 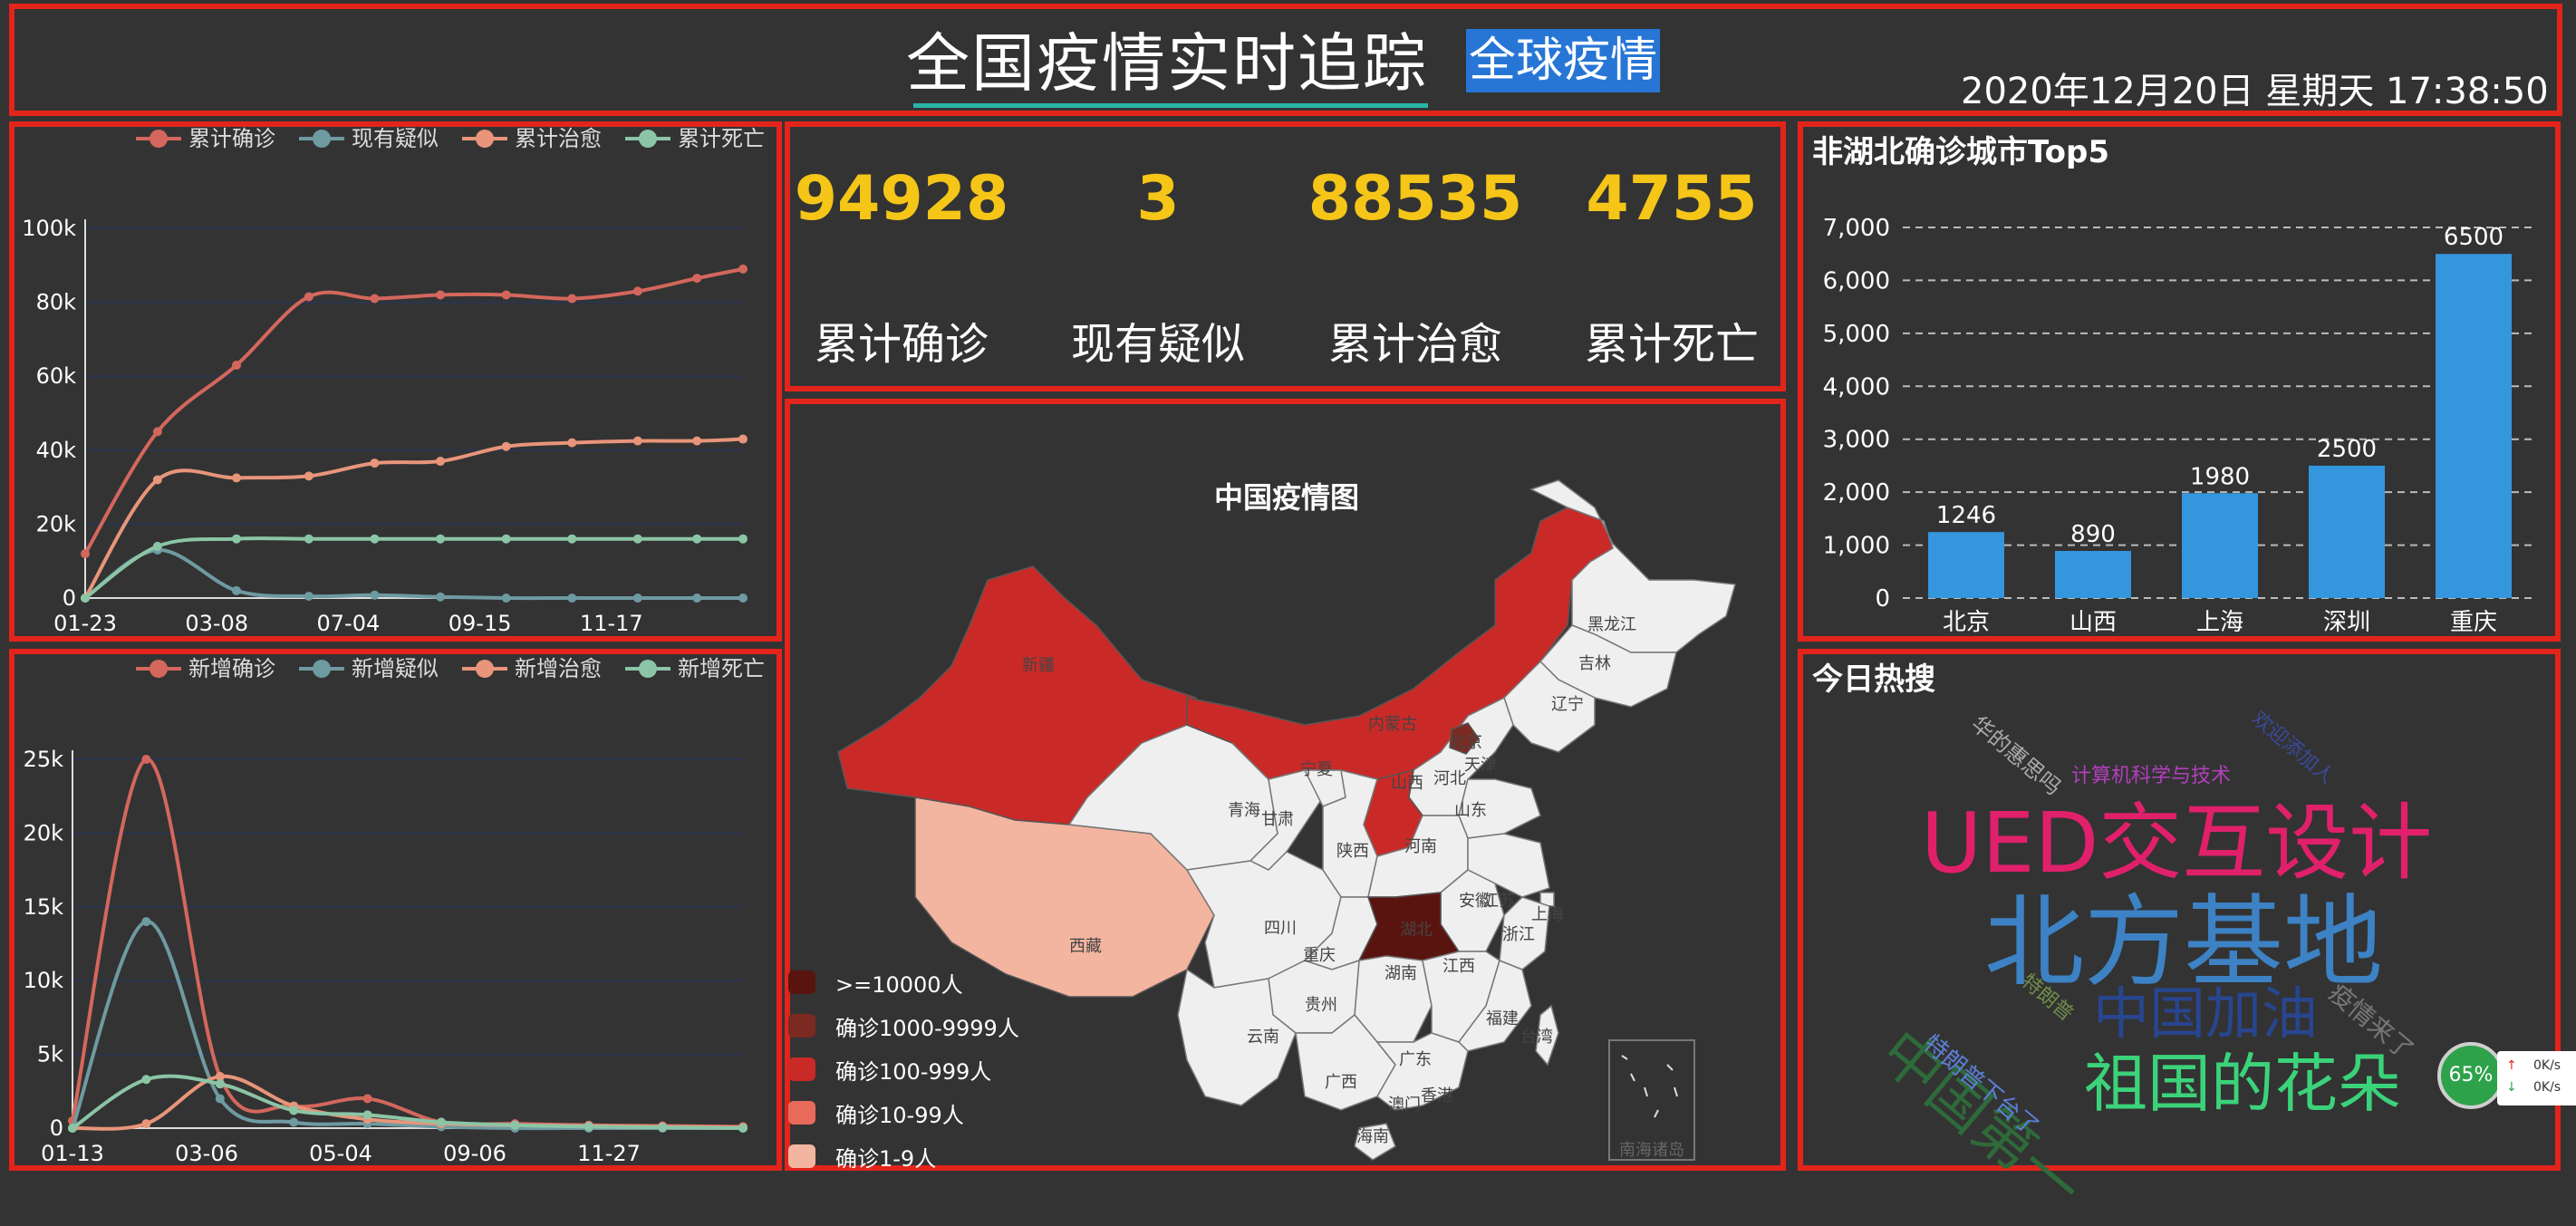 What do you see at coordinates (1321, 1005) in the screenshot?
I see `province-label: 贵州` at bounding box center [1321, 1005].